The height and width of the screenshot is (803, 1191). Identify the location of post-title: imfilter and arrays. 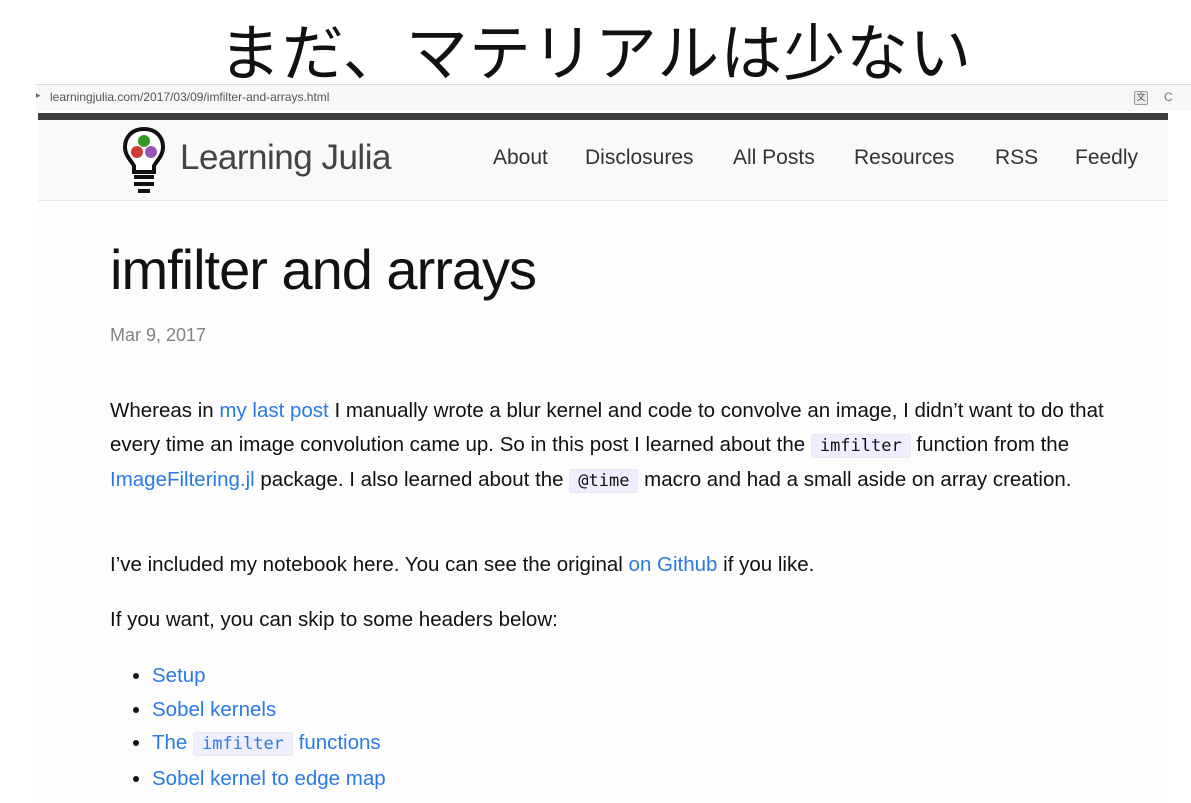
(323, 269).